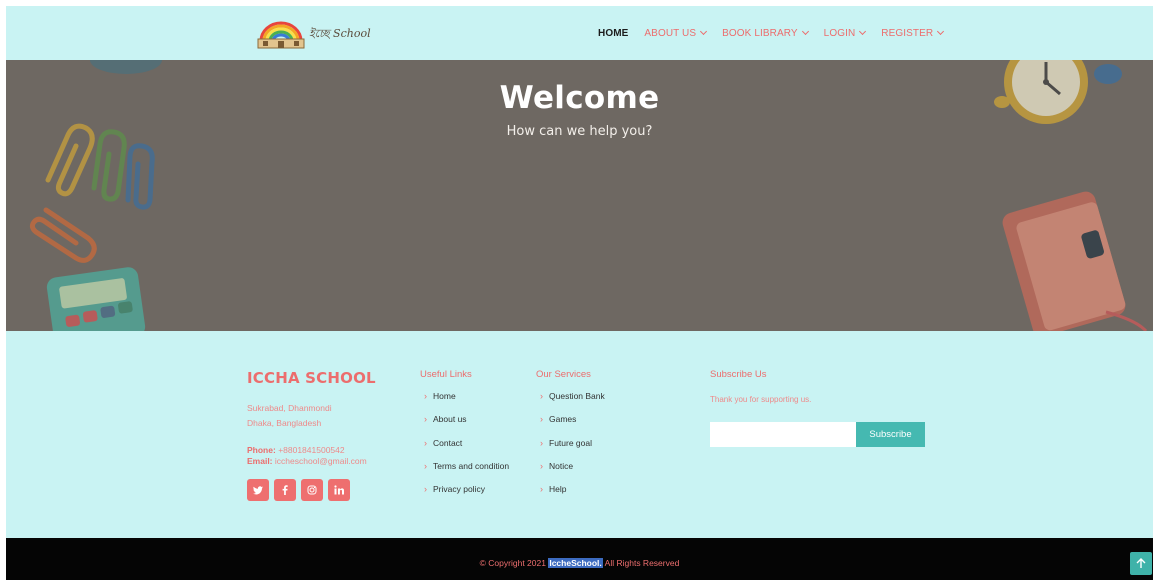 This screenshot has height=580, width=1153. I want to click on social-links, so click(301, 490).